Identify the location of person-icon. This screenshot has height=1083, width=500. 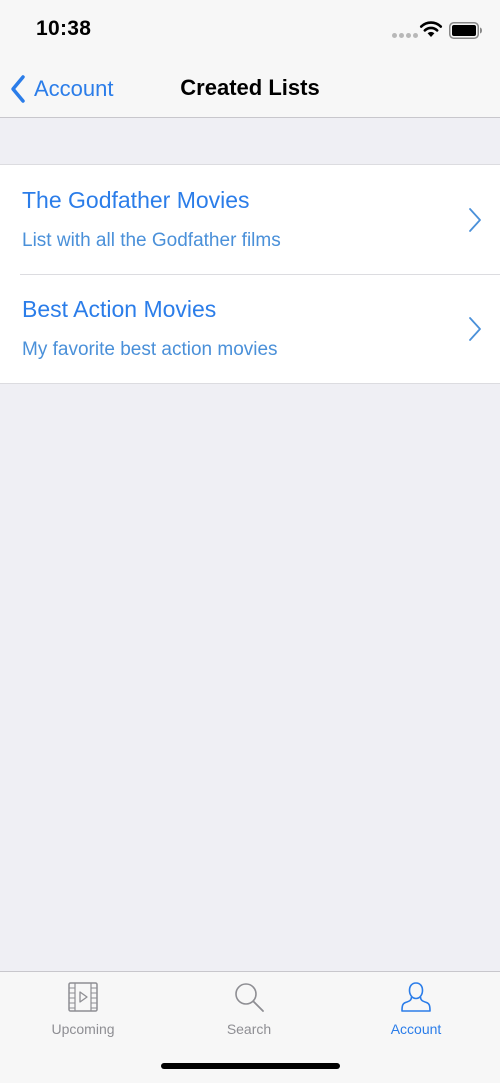
(416, 997).